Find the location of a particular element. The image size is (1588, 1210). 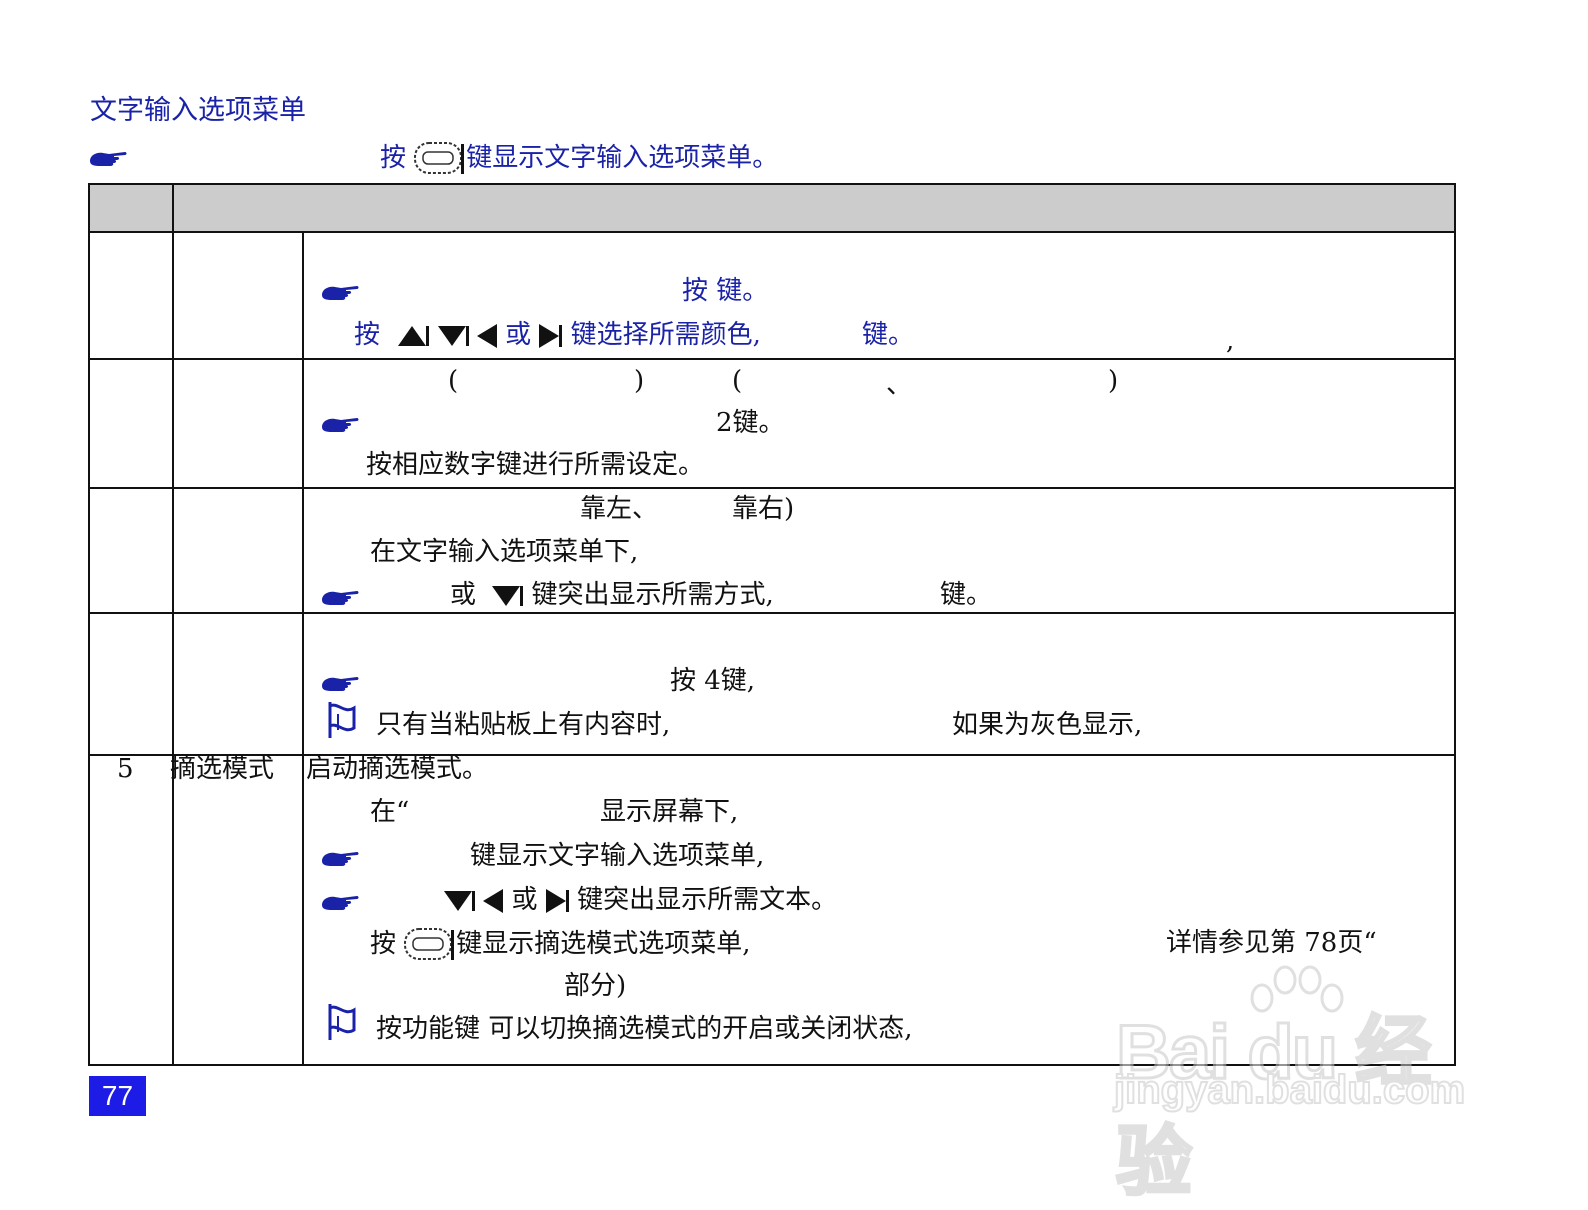

intro-rest: 键显示文字输入选项菜单。 is located at coordinates (622, 158).